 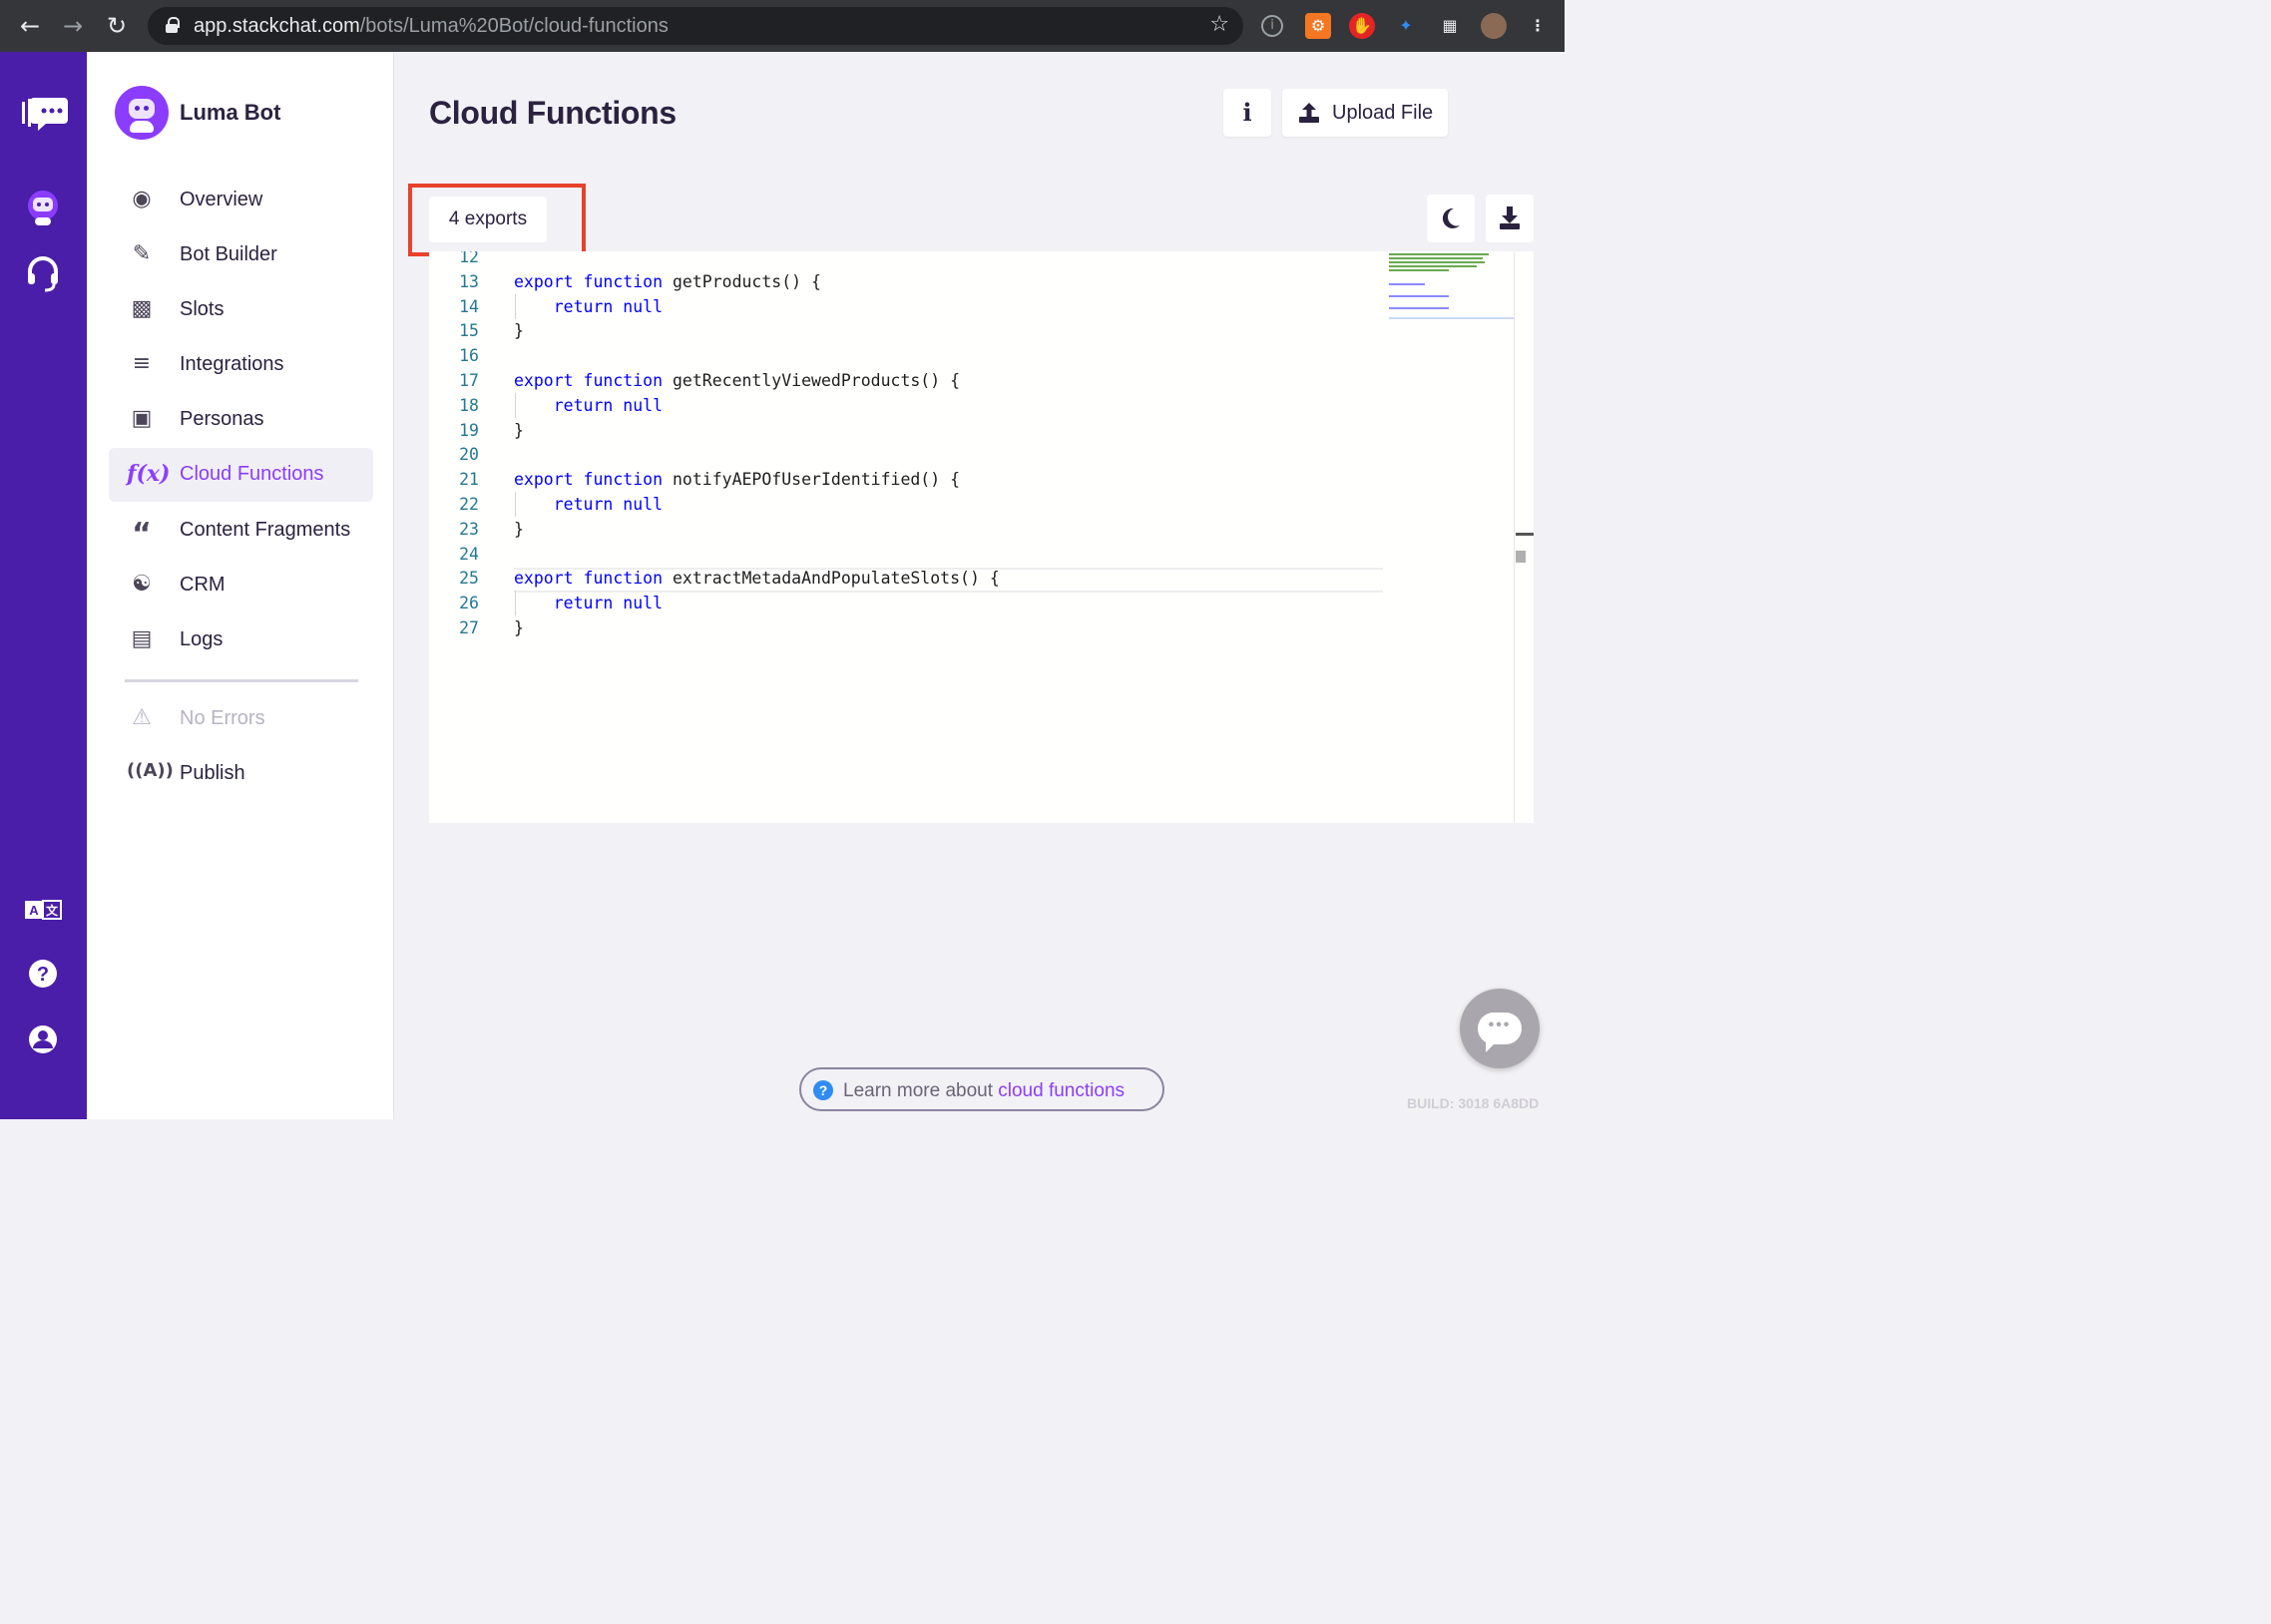 What do you see at coordinates (202, 639) in the screenshot?
I see `sidebar-item-label: Logs` at bounding box center [202, 639].